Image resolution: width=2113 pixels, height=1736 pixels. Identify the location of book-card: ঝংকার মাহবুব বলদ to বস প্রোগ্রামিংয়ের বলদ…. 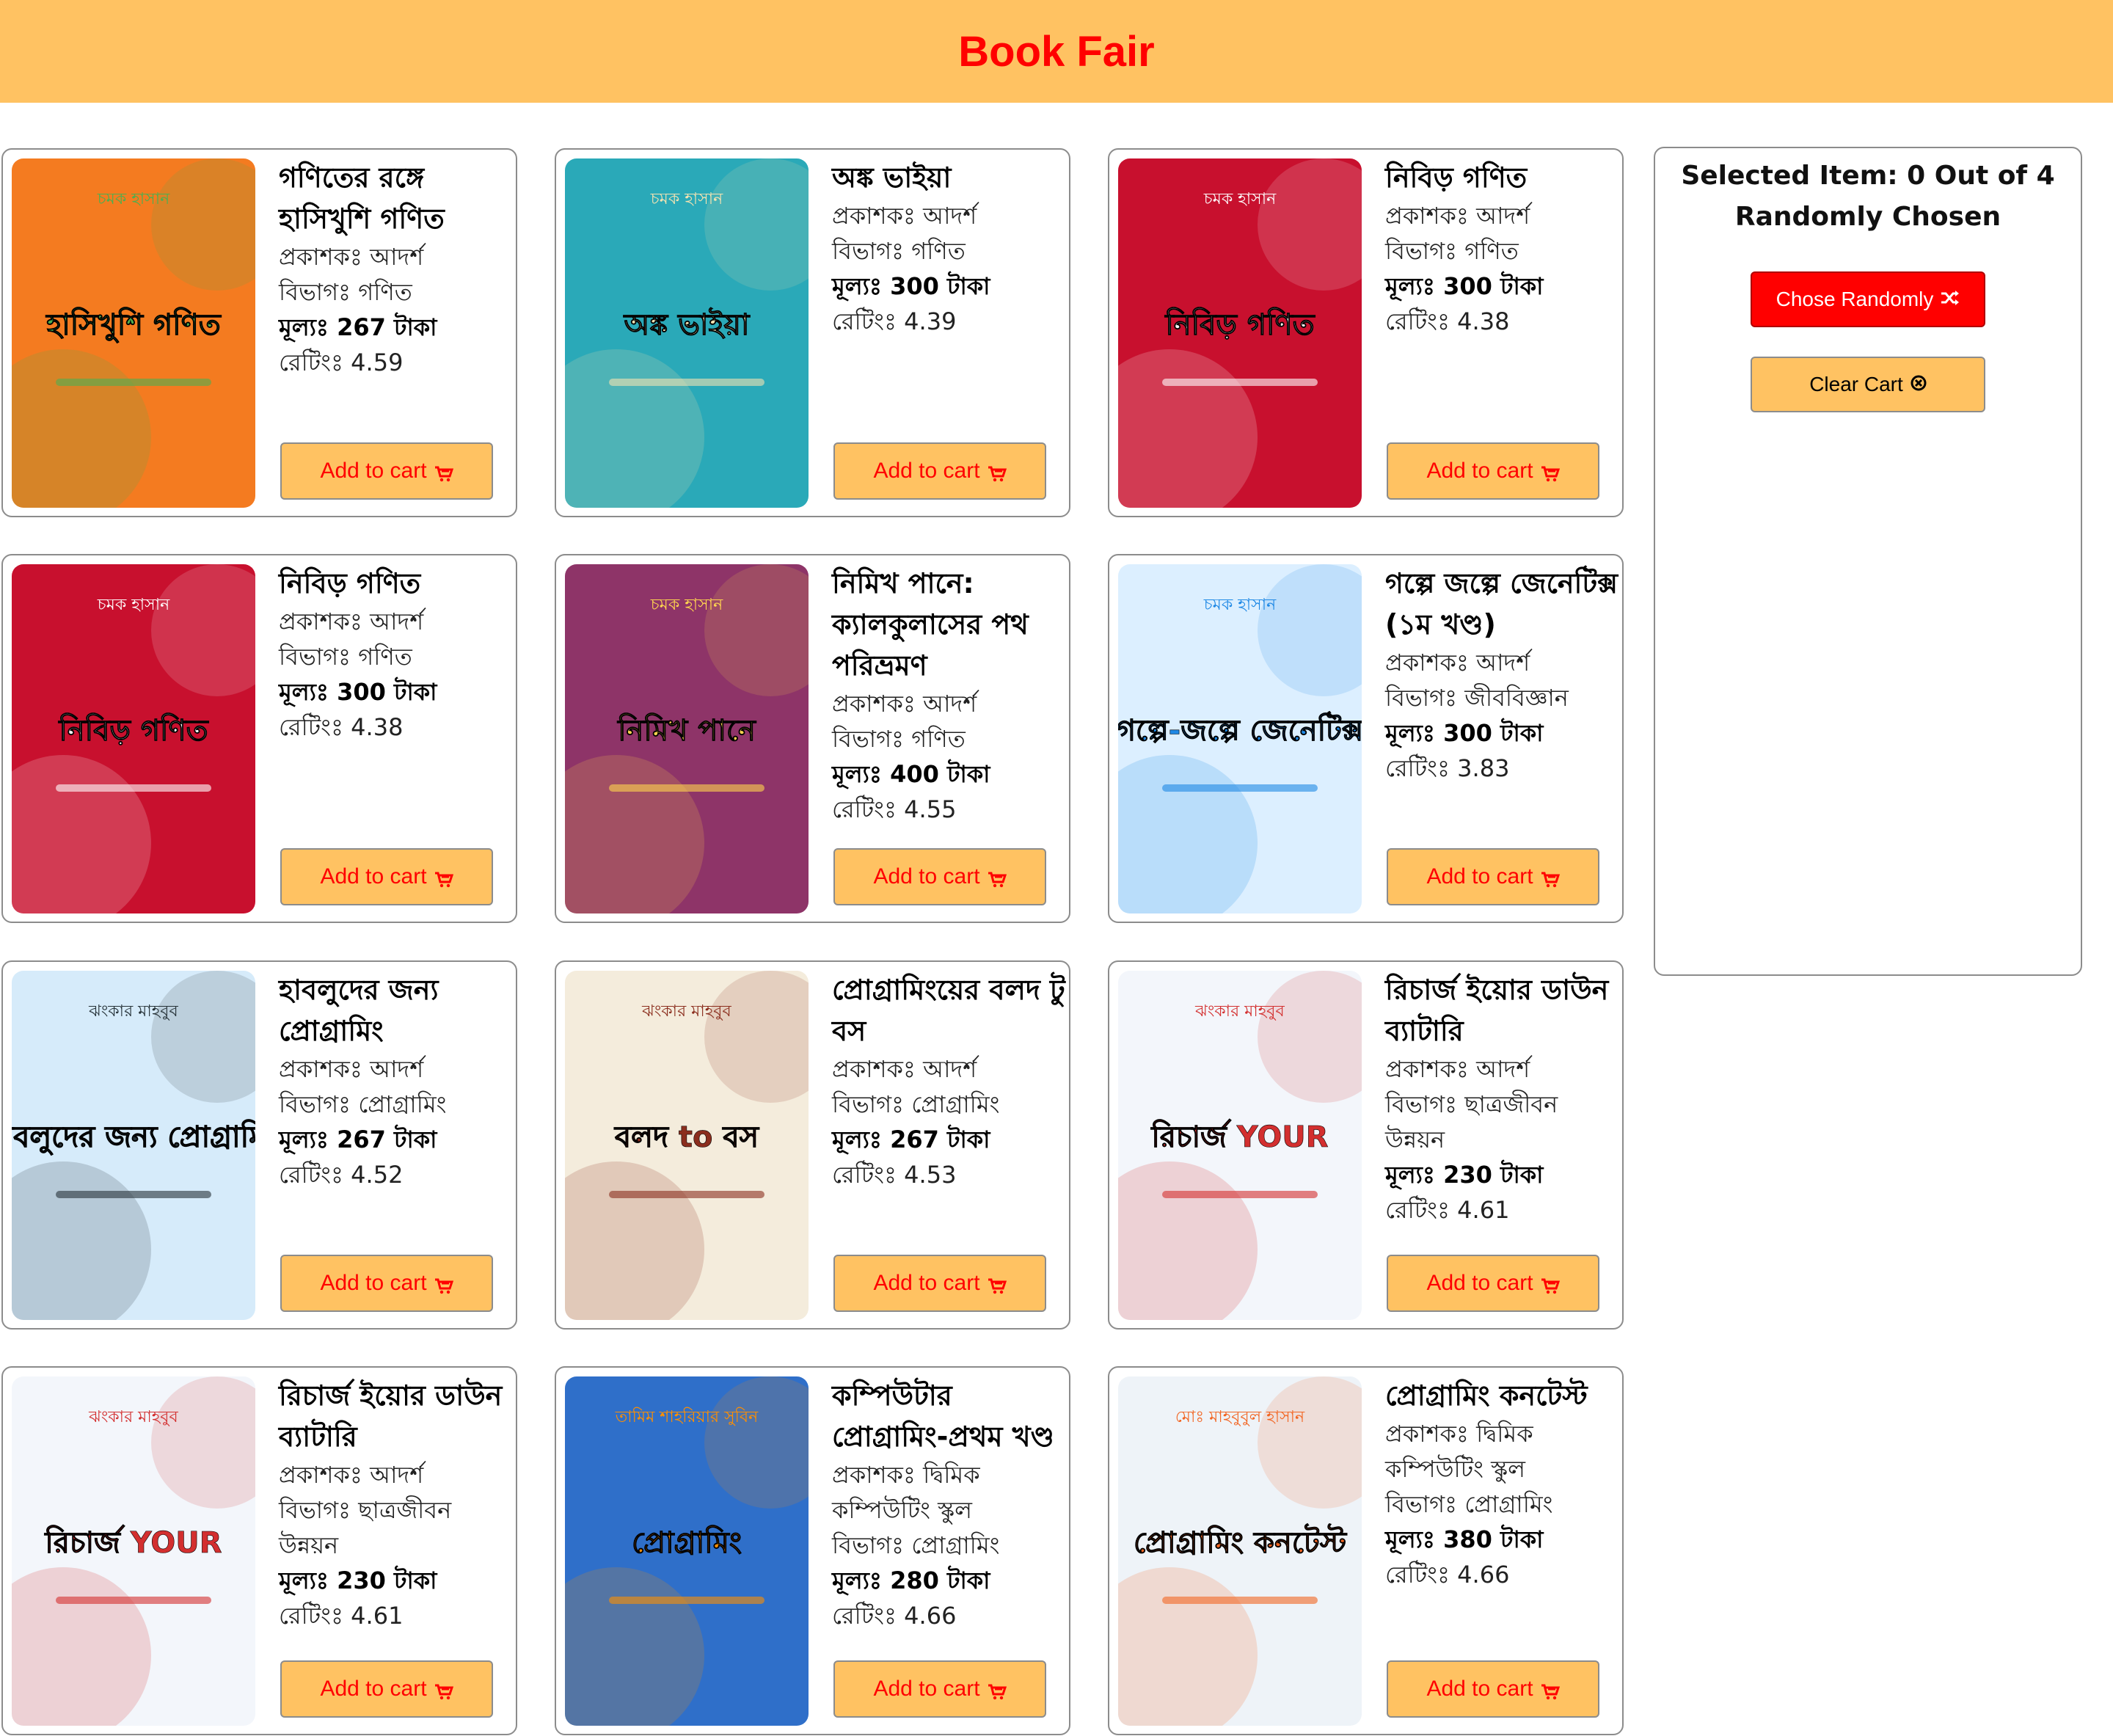
(812, 1145).